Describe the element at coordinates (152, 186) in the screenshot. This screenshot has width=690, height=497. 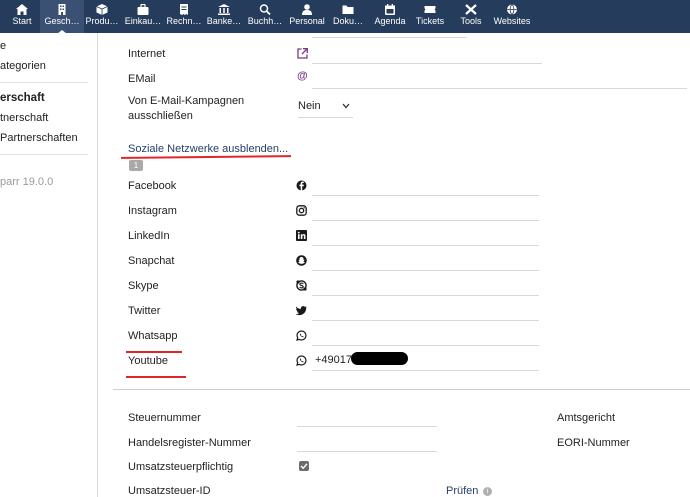
I see `facebook-label: Facebook` at that location.